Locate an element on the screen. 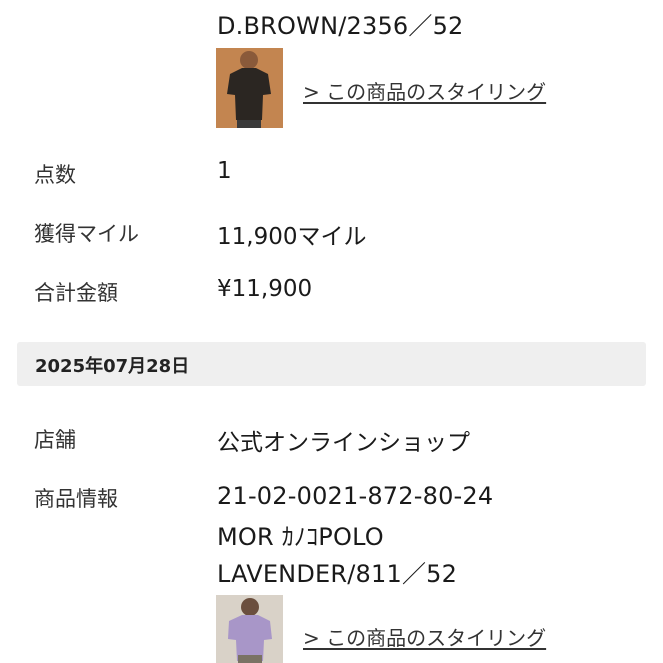 The image size is (663, 663). product-info-label: 商品情報 is located at coordinates (76, 499).